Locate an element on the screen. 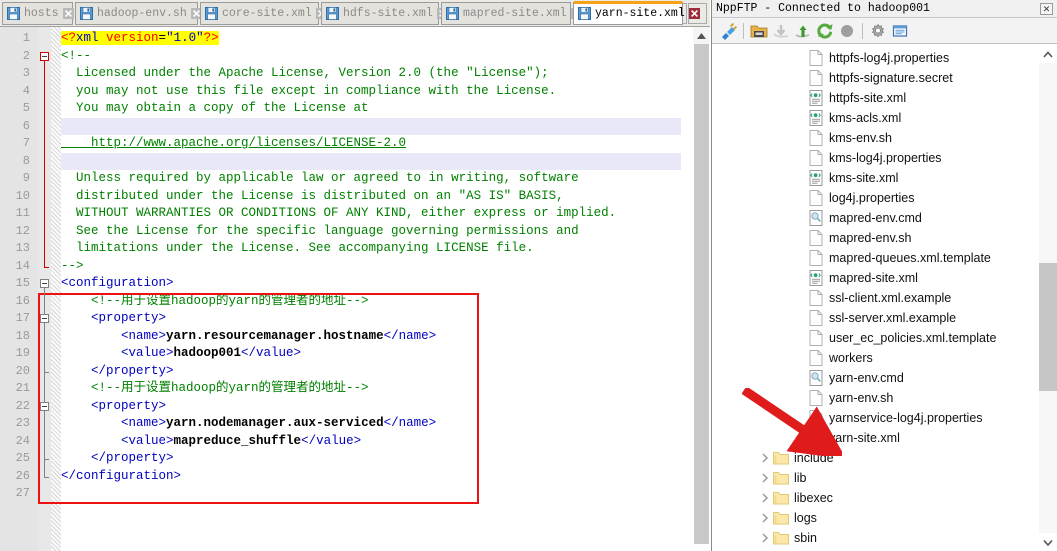 The height and width of the screenshot is (551, 1057). code-line: --> is located at coordinates (72, 267).